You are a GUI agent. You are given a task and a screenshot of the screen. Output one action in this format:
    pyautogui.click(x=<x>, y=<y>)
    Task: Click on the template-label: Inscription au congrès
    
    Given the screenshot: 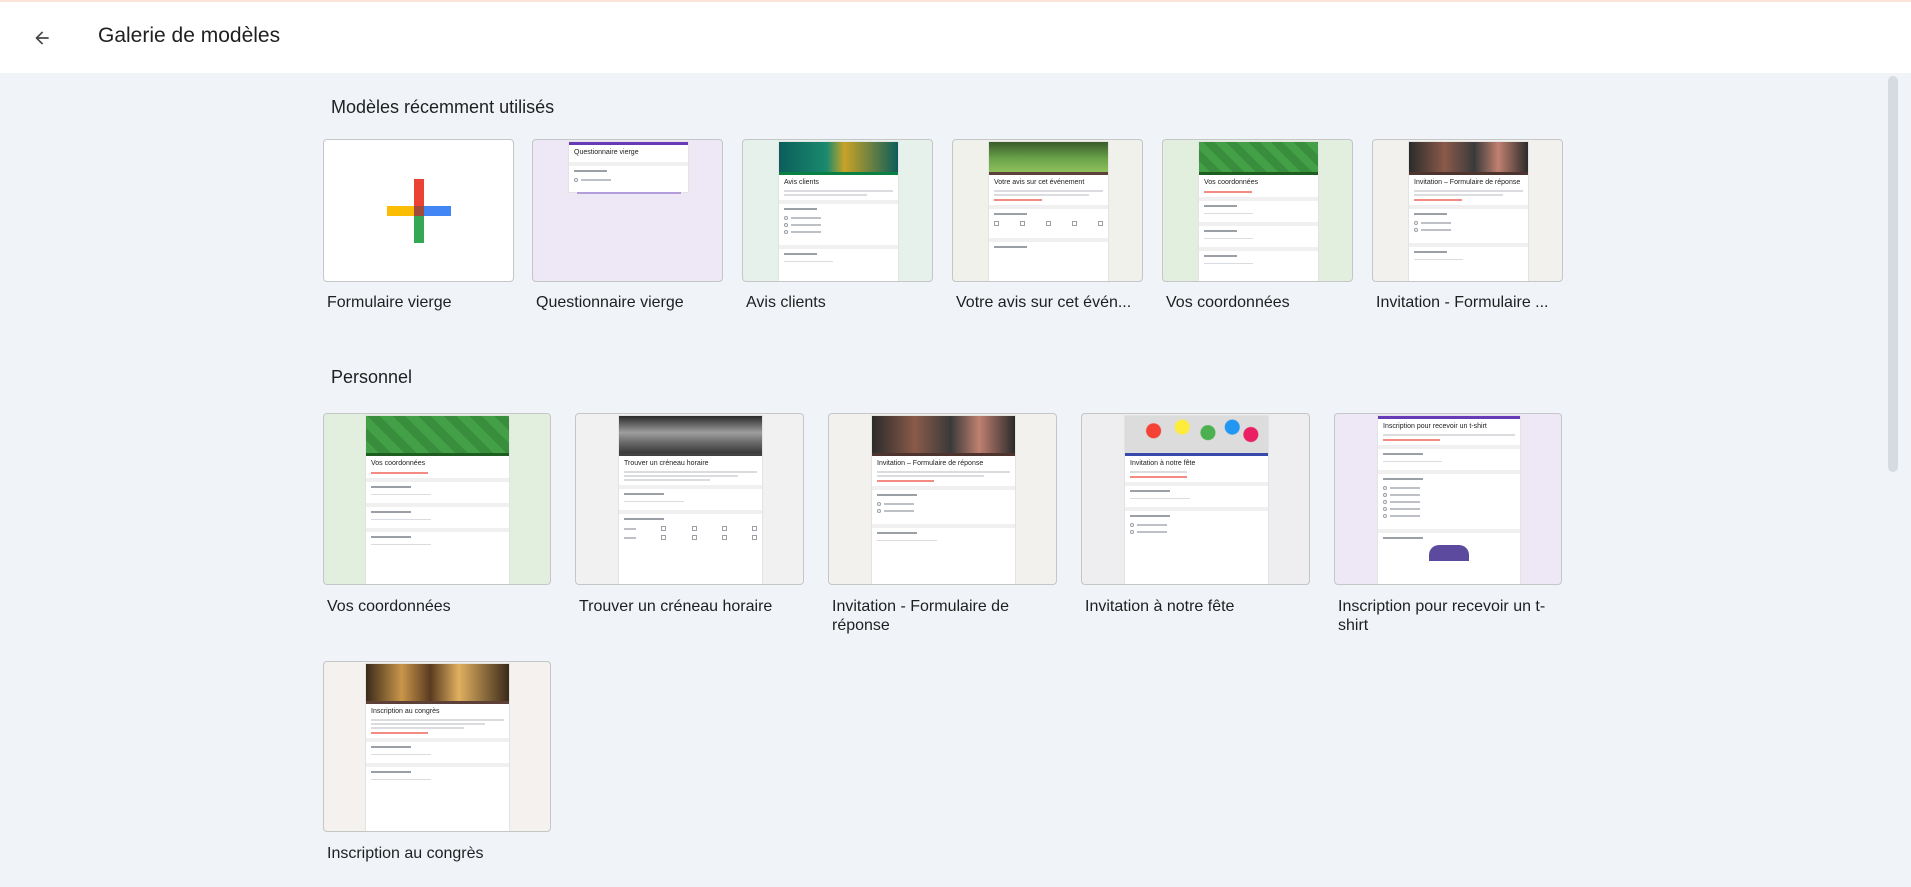 What is the action you would take?
    pyautogui.click(x=405, y=853)
    